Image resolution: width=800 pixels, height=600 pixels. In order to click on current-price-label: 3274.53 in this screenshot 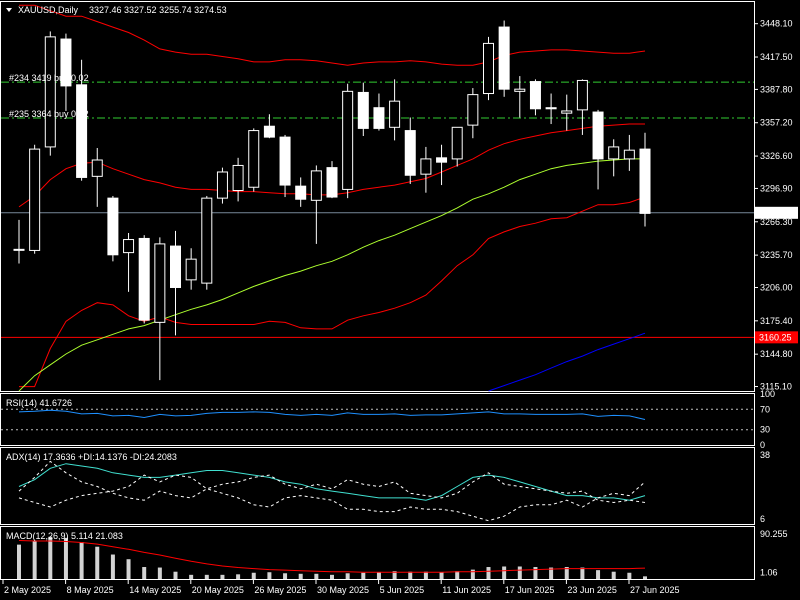, I will do `click(775, 213)`.